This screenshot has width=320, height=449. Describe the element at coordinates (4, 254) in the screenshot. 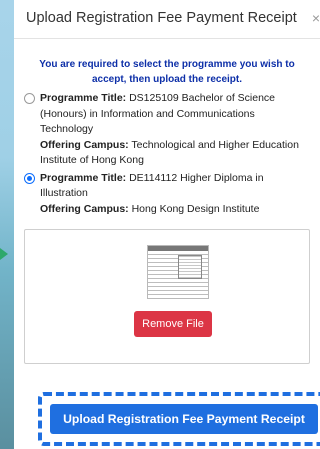

I see `background-arrow-icon` at that location.